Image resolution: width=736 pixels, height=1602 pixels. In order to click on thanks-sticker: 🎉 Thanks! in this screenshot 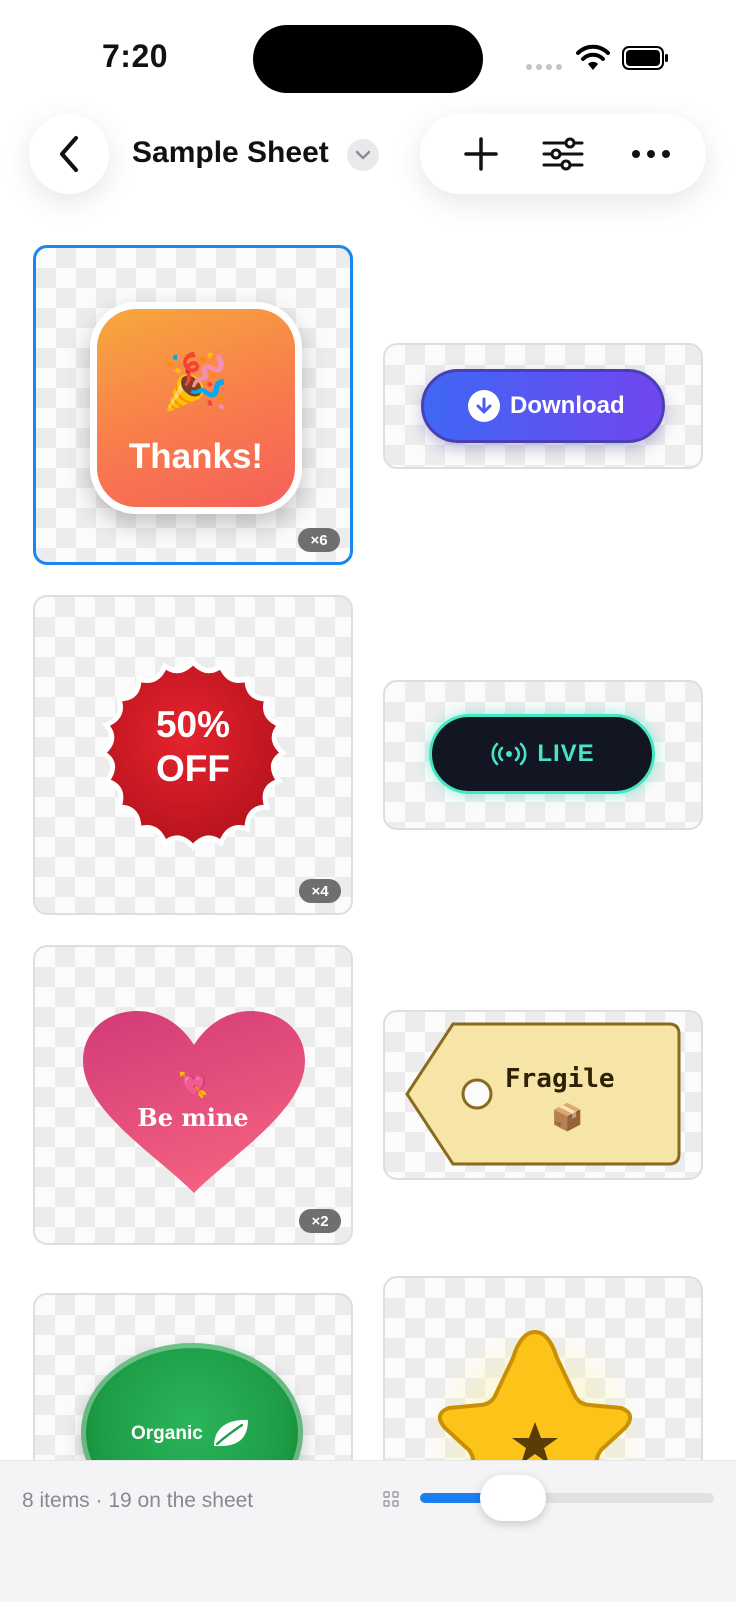, I will do `click(196, 408)`.